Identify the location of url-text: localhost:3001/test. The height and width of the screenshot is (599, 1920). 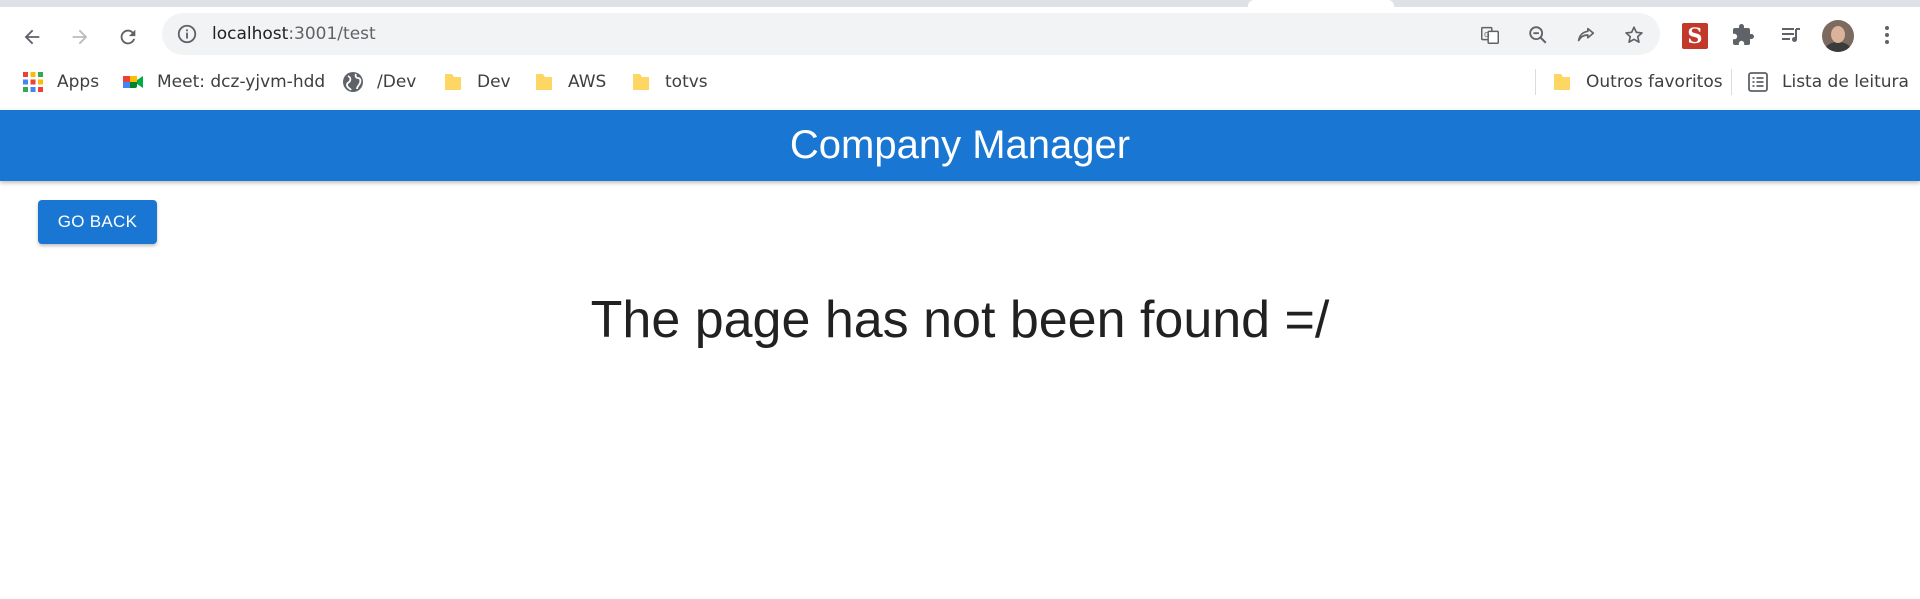
(294, 34).